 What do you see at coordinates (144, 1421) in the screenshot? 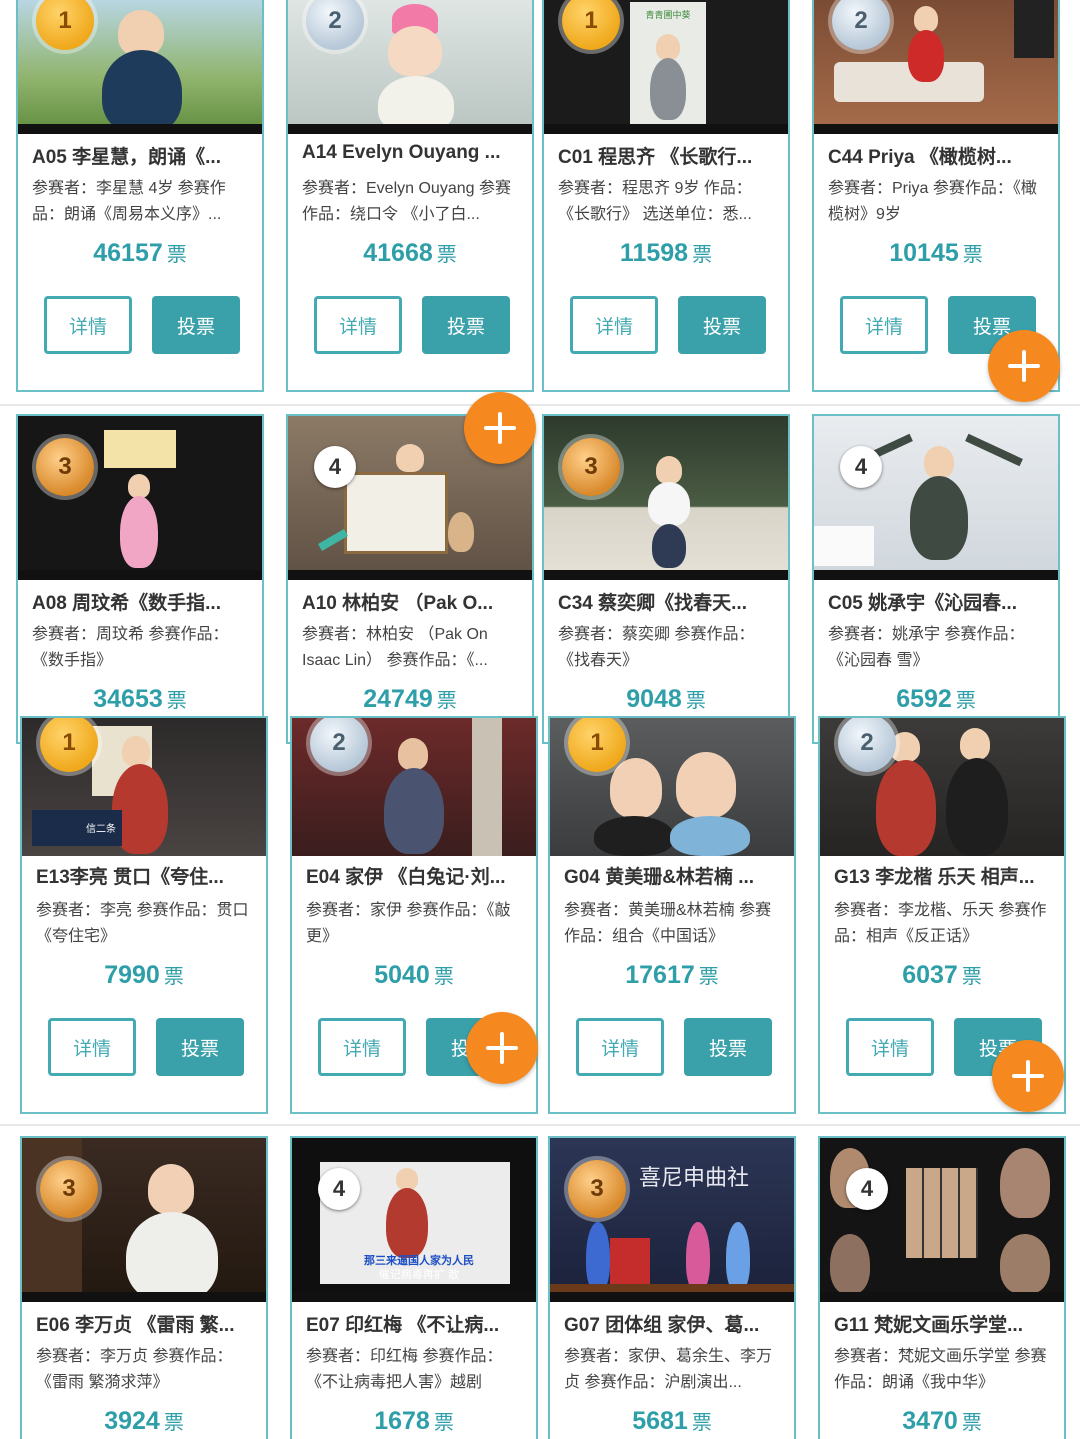
I see `vote-count: 3924 票` at bounding box center [144, 1421].